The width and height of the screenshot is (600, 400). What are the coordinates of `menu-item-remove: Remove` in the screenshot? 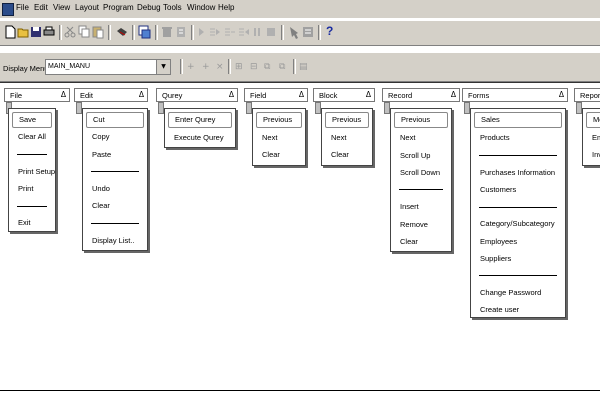 It's located at (421, 225).